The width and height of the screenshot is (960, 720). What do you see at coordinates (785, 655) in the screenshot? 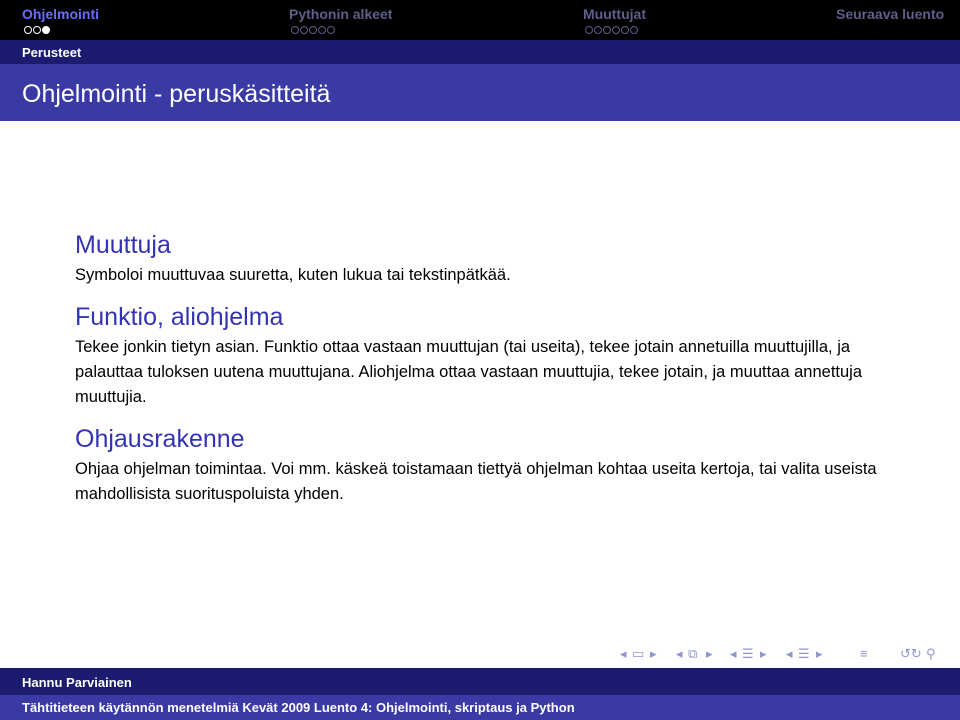
I see `navigation-symbols: ◂ ▭ ▸ ◂ ⧉ ▸ ◂ ☰ ▸ ◂ ☰ ▸ ≡ ↺↻ ⚲` at bounding box center [785, 655].